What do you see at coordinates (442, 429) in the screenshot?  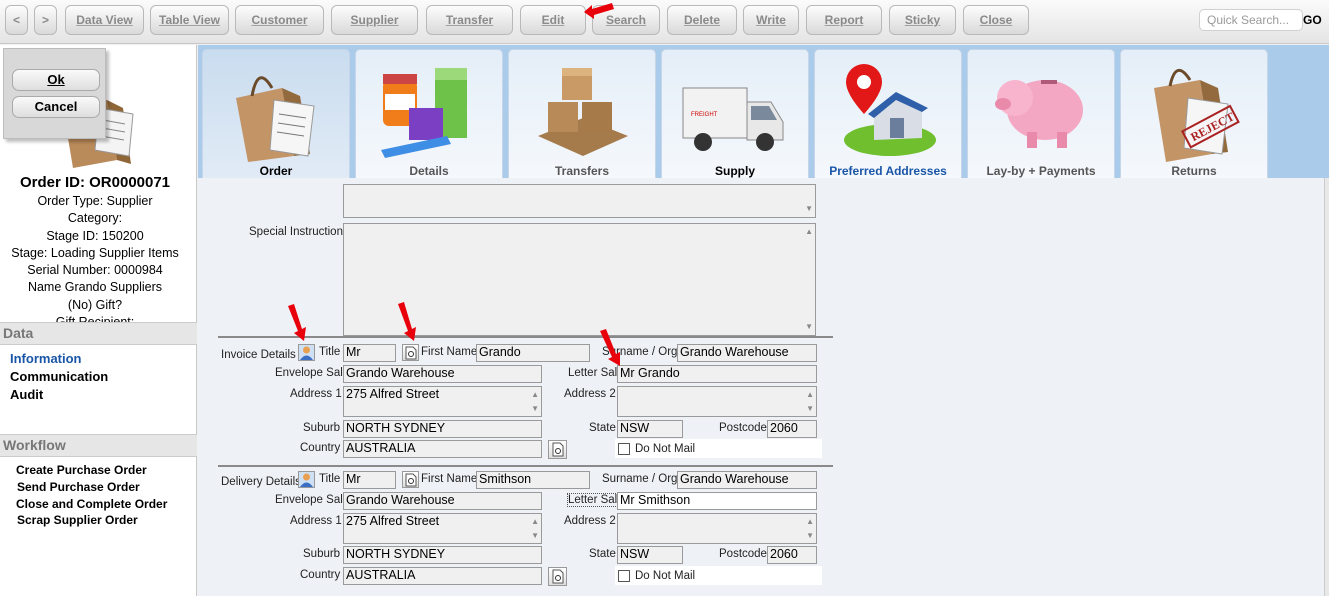 I see `invoice-suburb-field: NORTH SYDNEY` at bounding box center [442, 429].